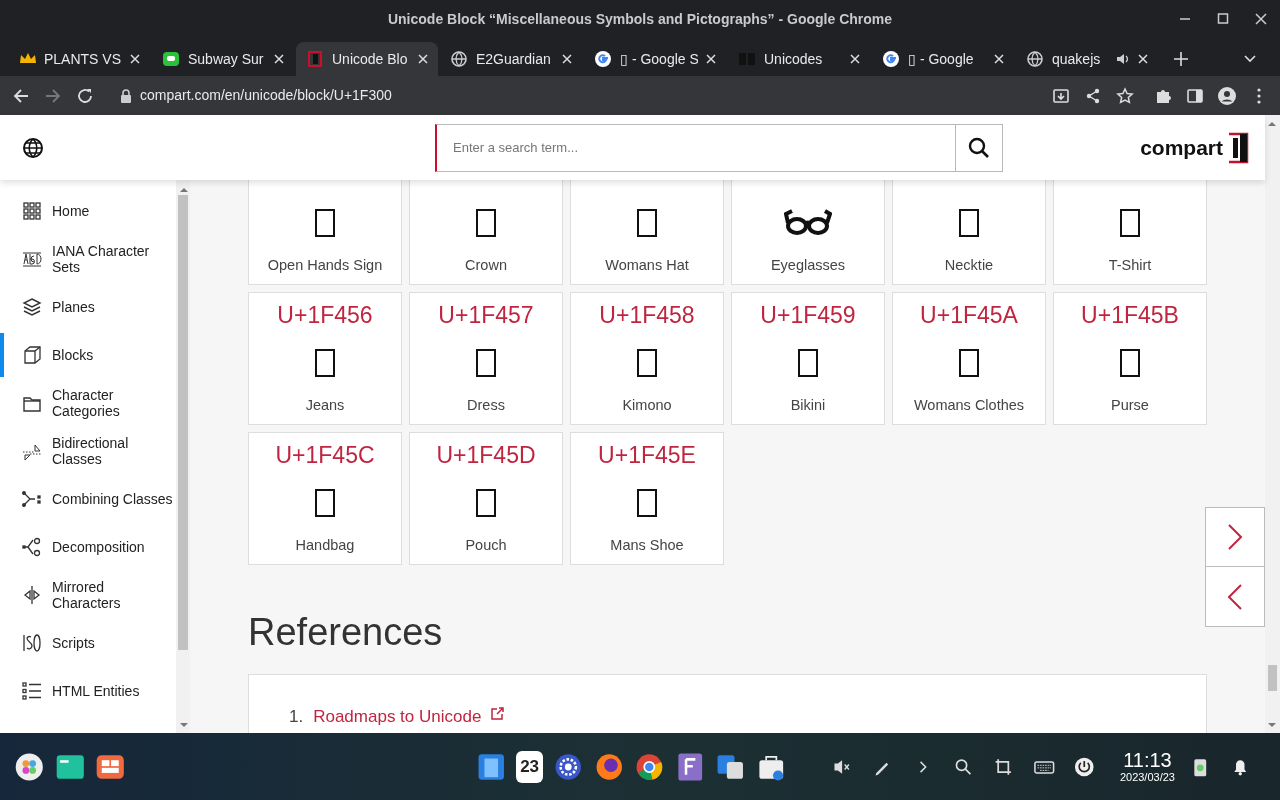 The image size is (1280, 800). I want to click on character-code: U+1F457, so click(486, 316).